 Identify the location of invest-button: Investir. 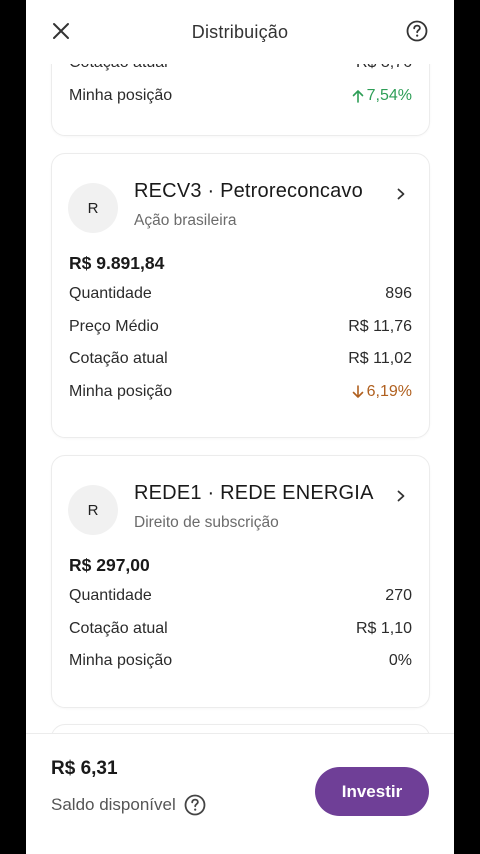
(372, 791).